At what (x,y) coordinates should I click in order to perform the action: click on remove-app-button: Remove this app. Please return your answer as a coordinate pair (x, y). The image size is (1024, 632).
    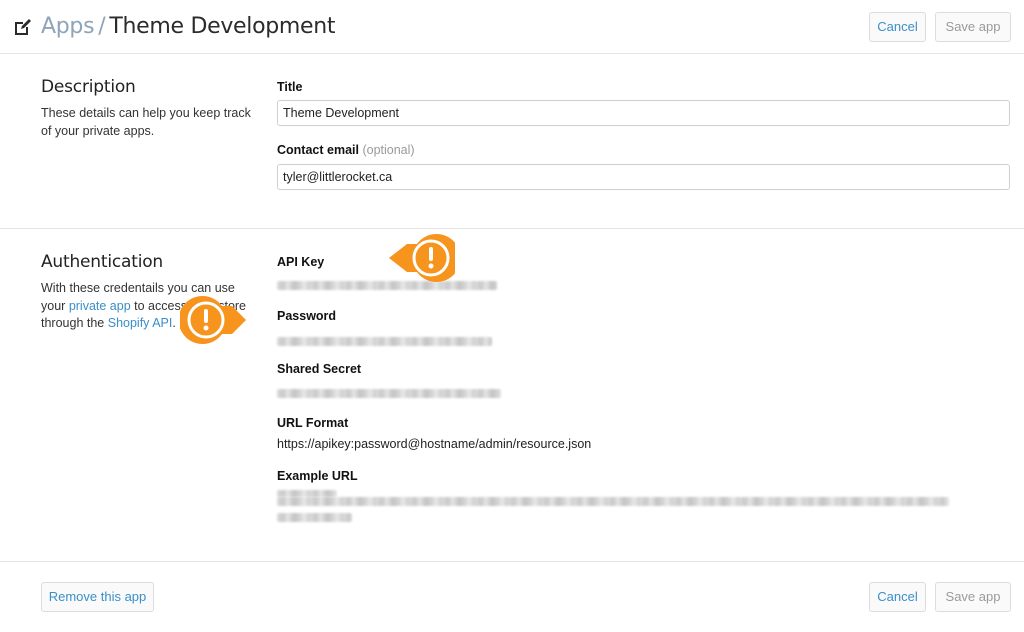
    Looking at the image, I should click on (97, 597).